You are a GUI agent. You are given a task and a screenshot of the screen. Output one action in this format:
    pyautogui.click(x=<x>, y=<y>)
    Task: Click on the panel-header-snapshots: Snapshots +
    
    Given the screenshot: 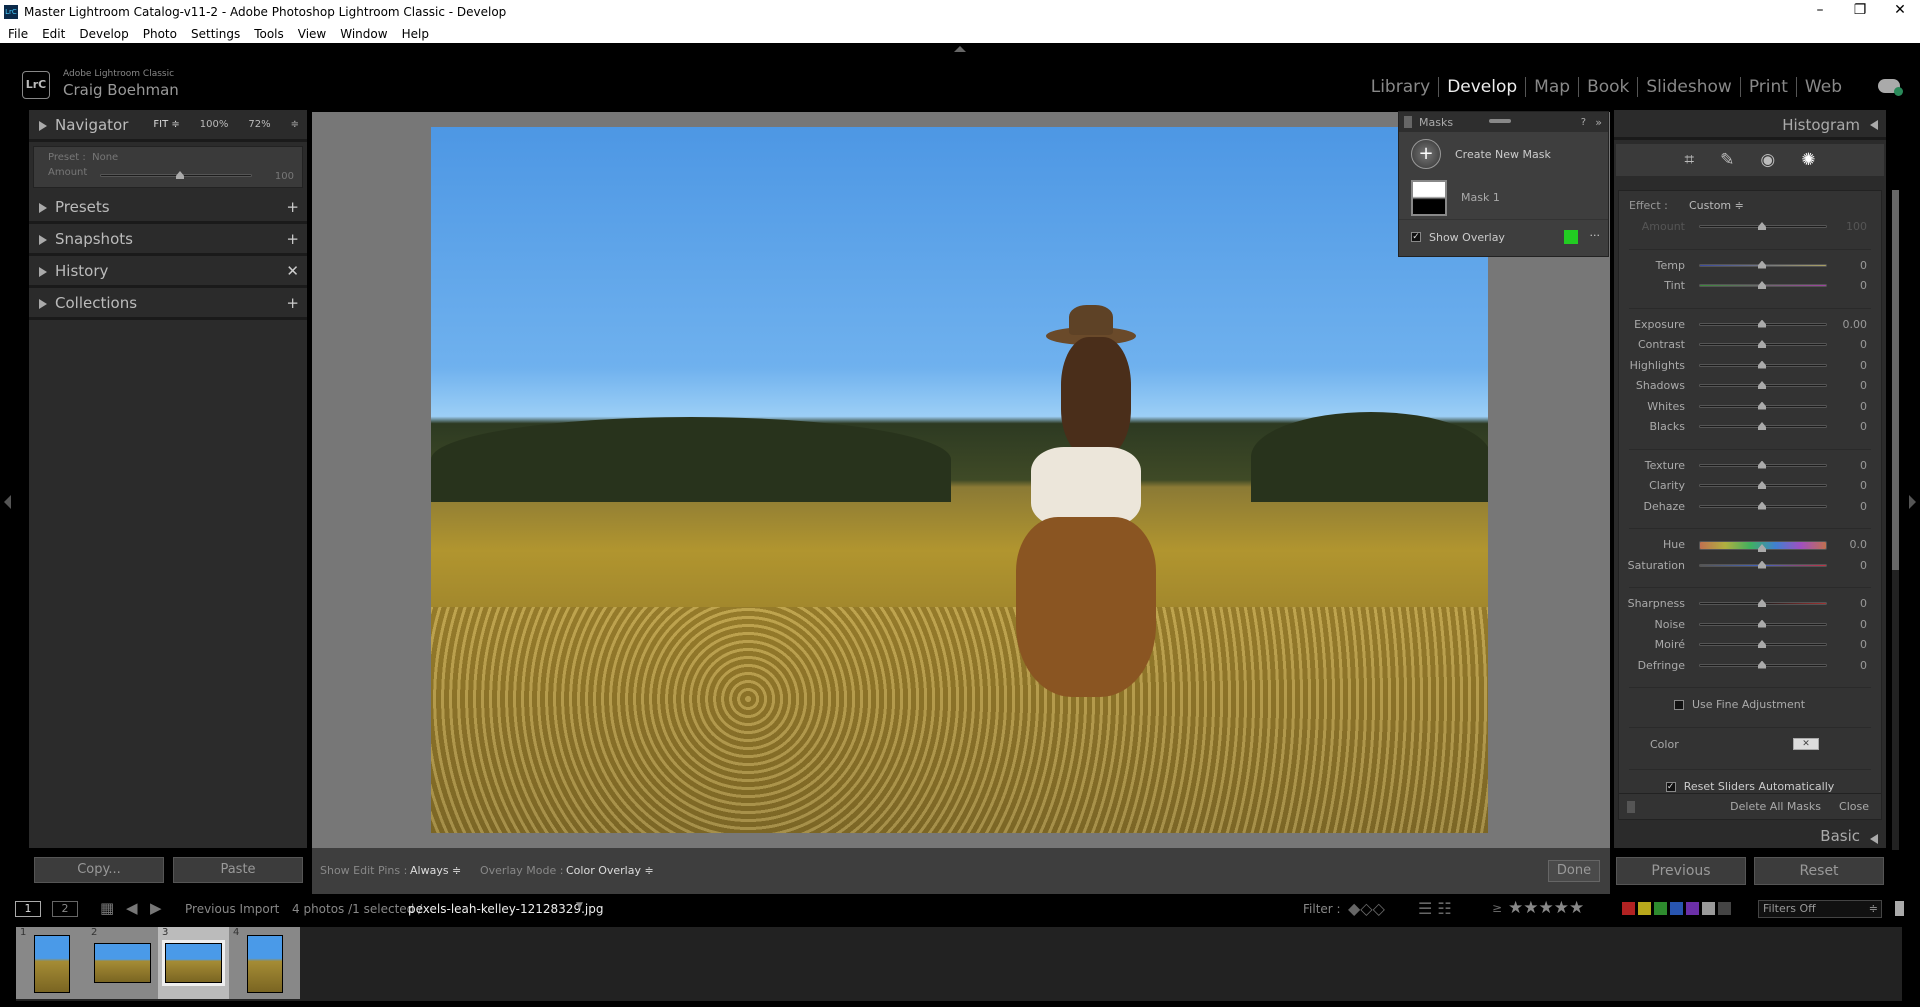 What is the action you would take?
    pyautogui.click(x=168, y=240)
    